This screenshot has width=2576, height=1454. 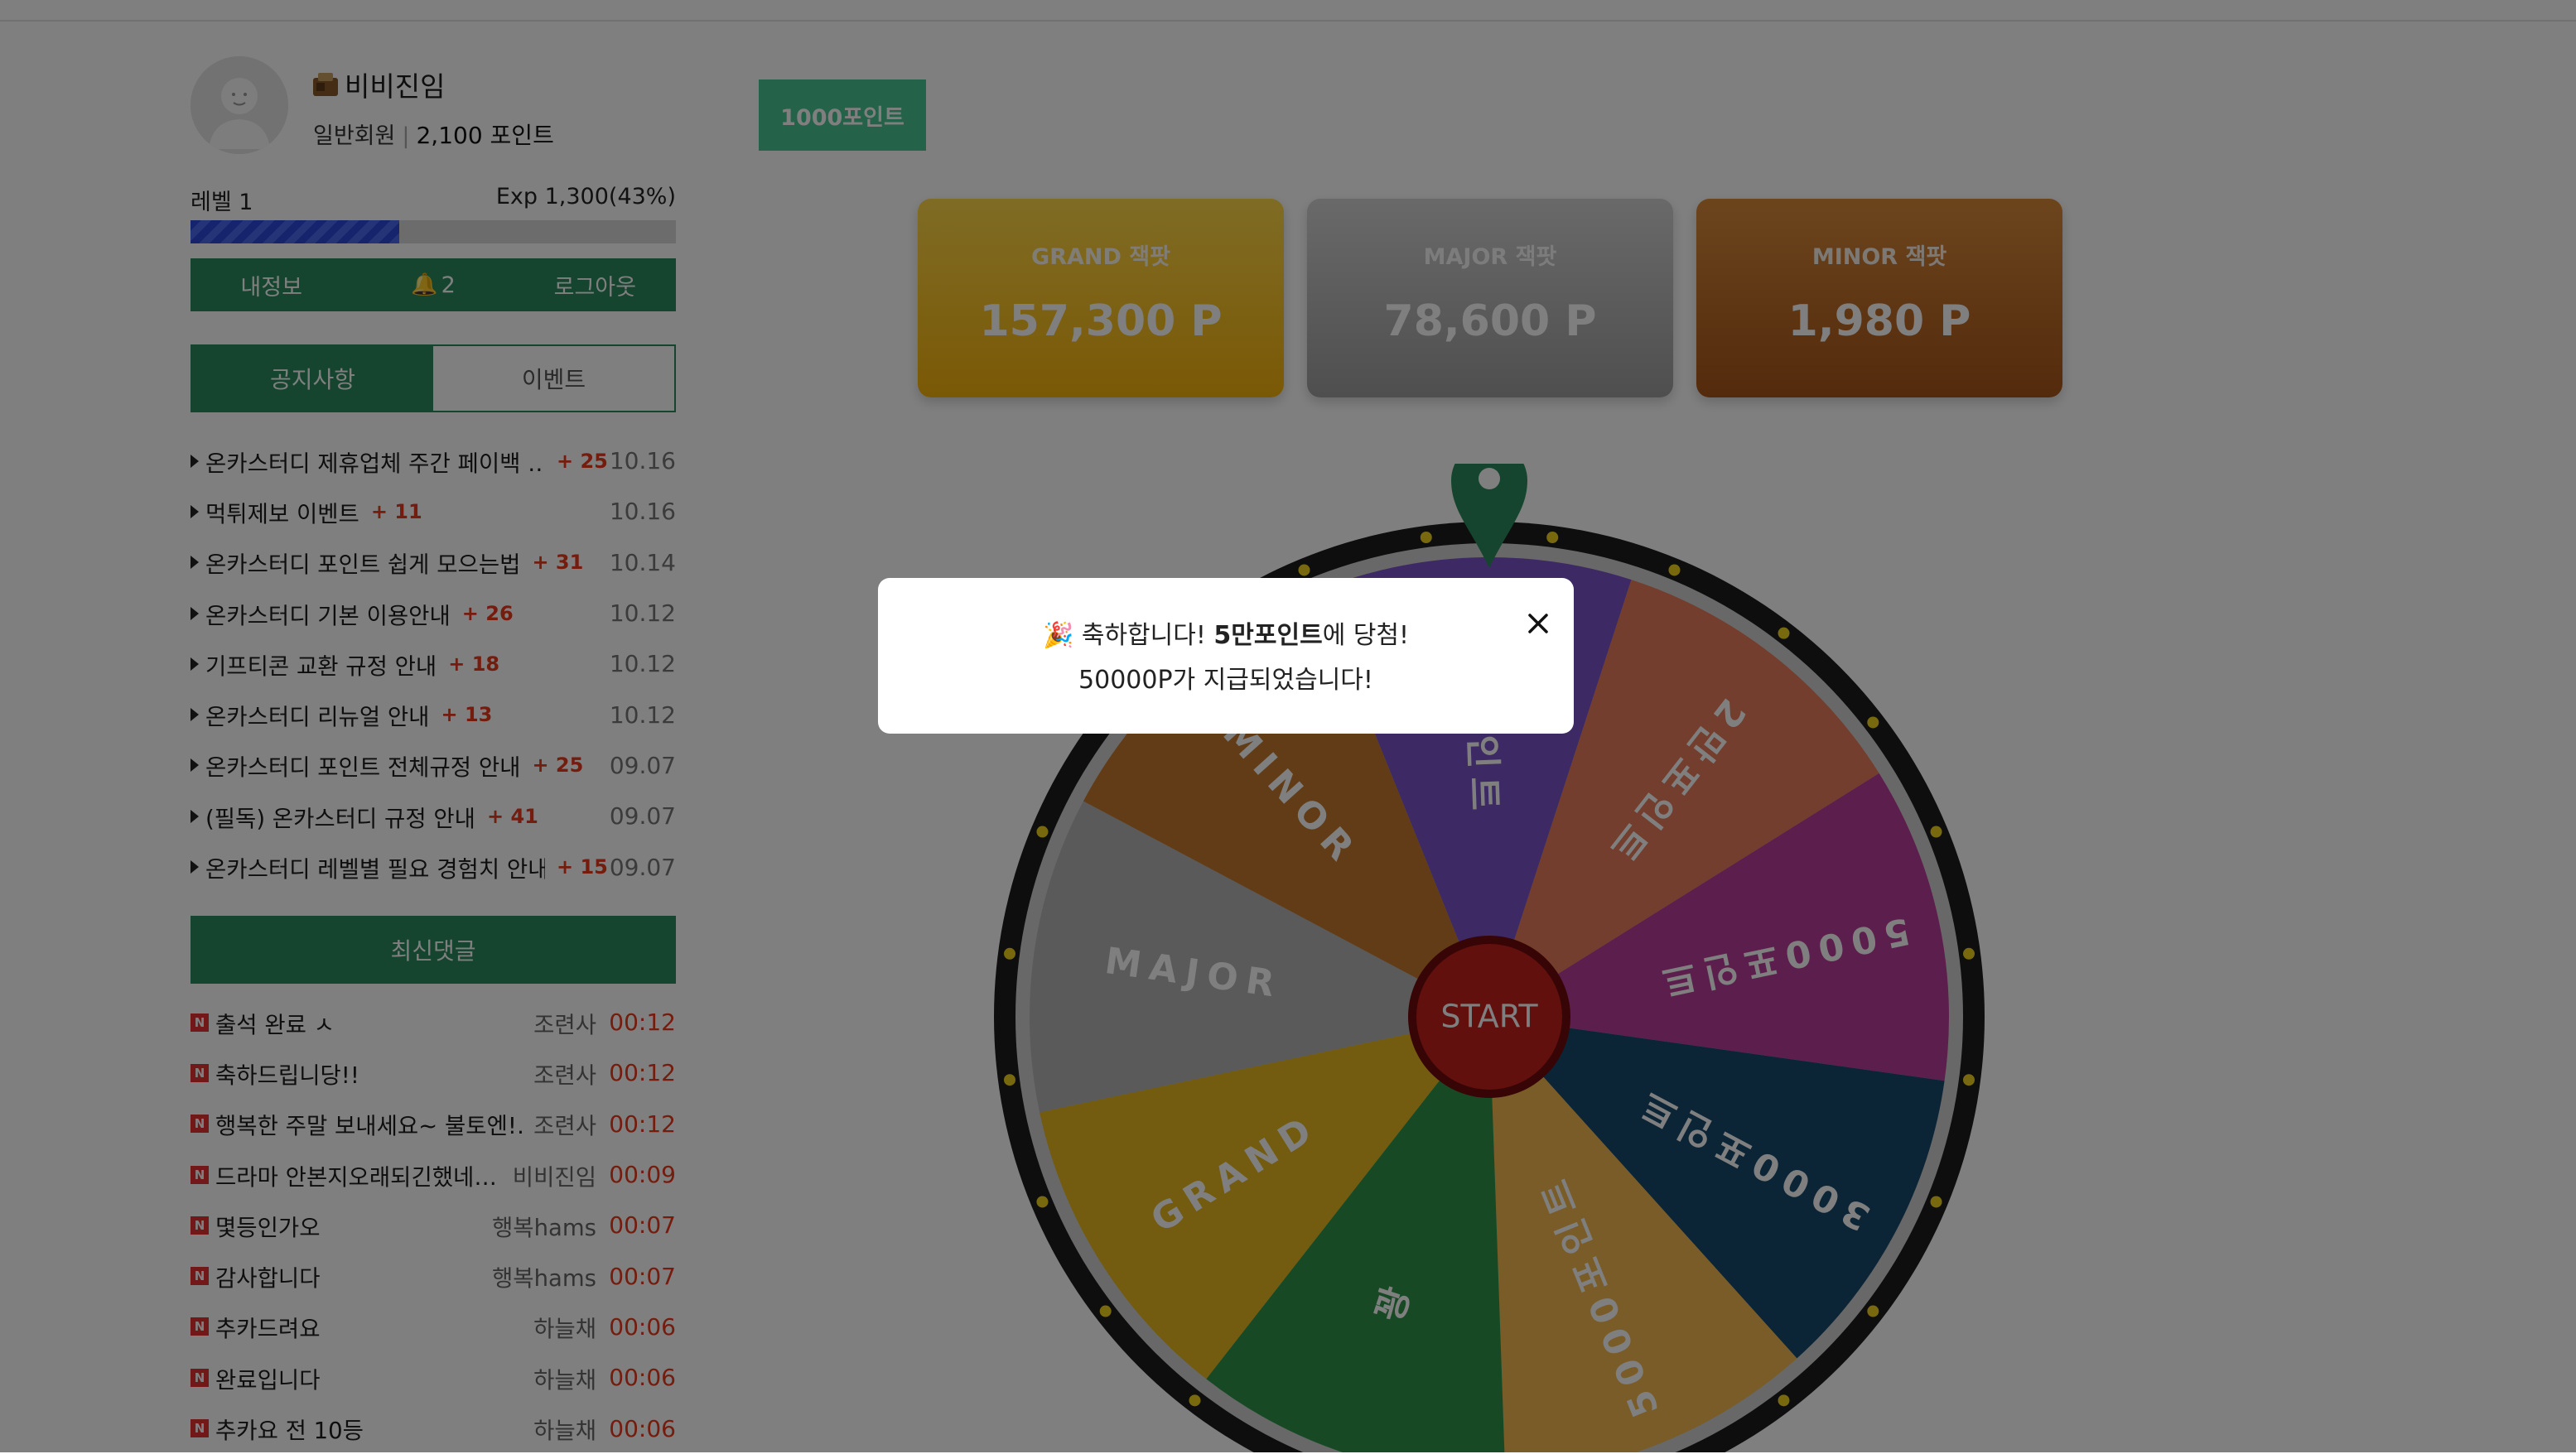 I want to click on modal-prize: 5만포인트, so click(x=1268, y=635).